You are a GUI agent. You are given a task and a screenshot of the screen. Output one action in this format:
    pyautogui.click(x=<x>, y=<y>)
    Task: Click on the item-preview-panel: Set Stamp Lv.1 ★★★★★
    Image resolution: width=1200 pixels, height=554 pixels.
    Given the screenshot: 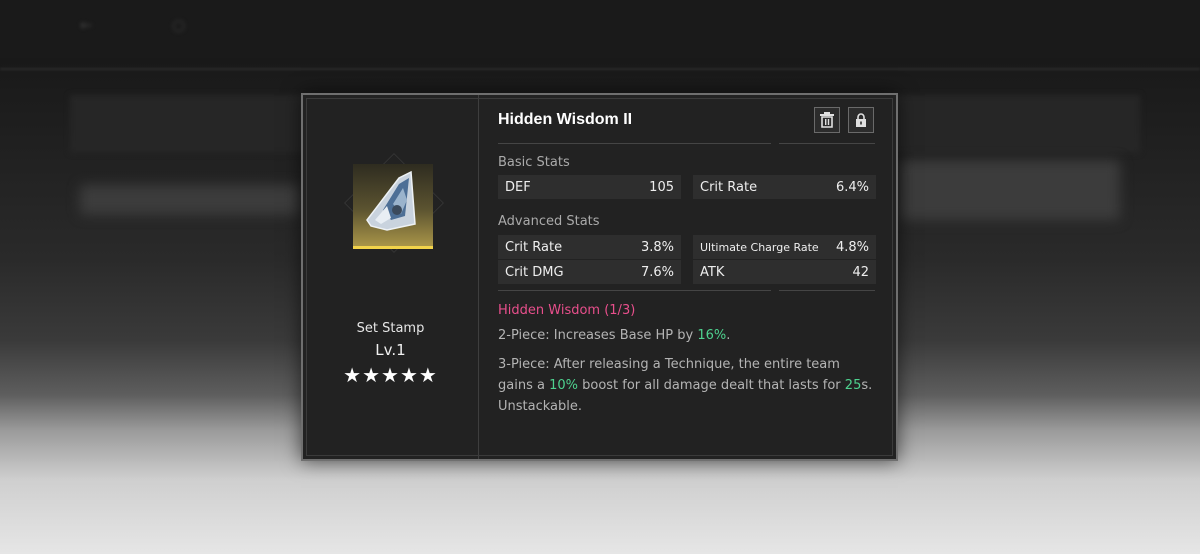 What is the action you would take?
    pyautogui.click(x=391, y=277)
    